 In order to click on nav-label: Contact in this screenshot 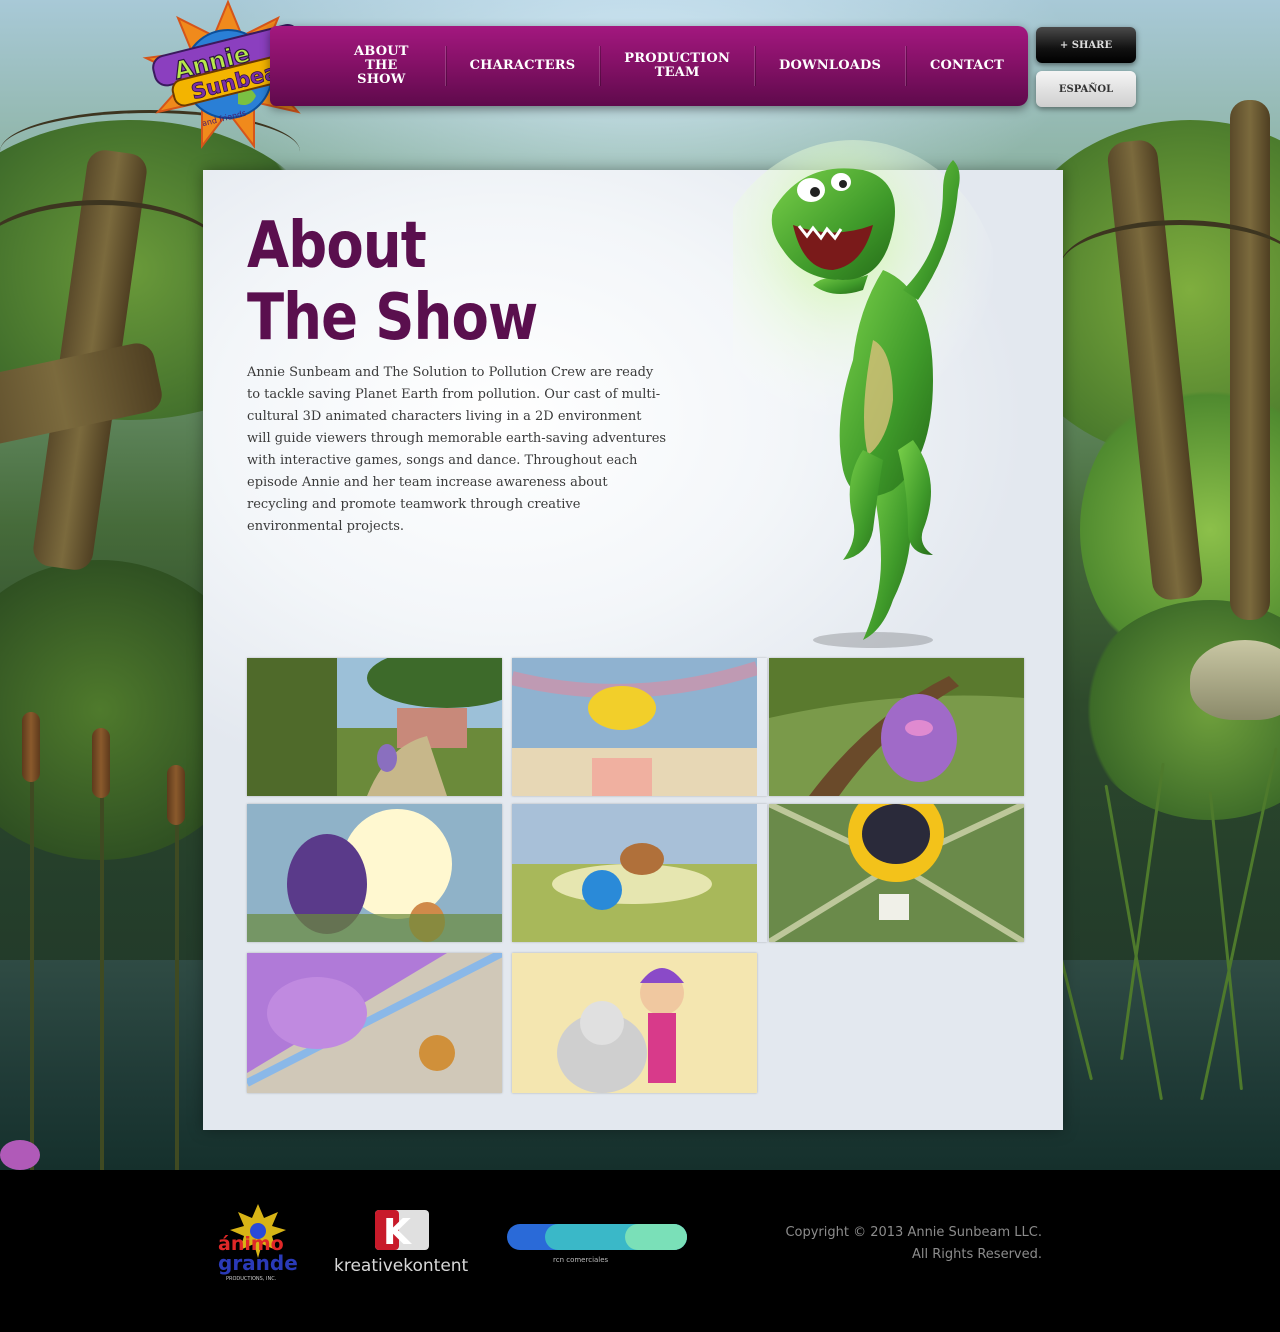, I will do `click(967, 65)`.